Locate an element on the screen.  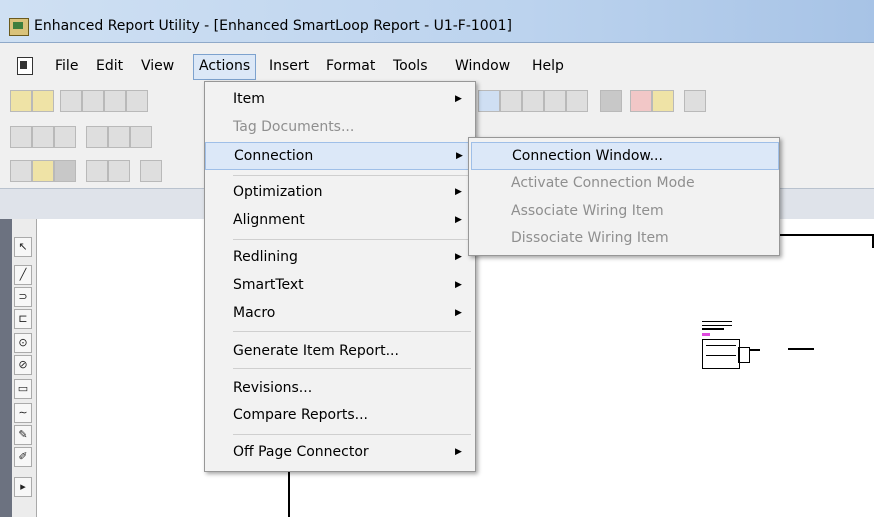
more-tools-icon: ▸ is located at coordinates (23, 487).